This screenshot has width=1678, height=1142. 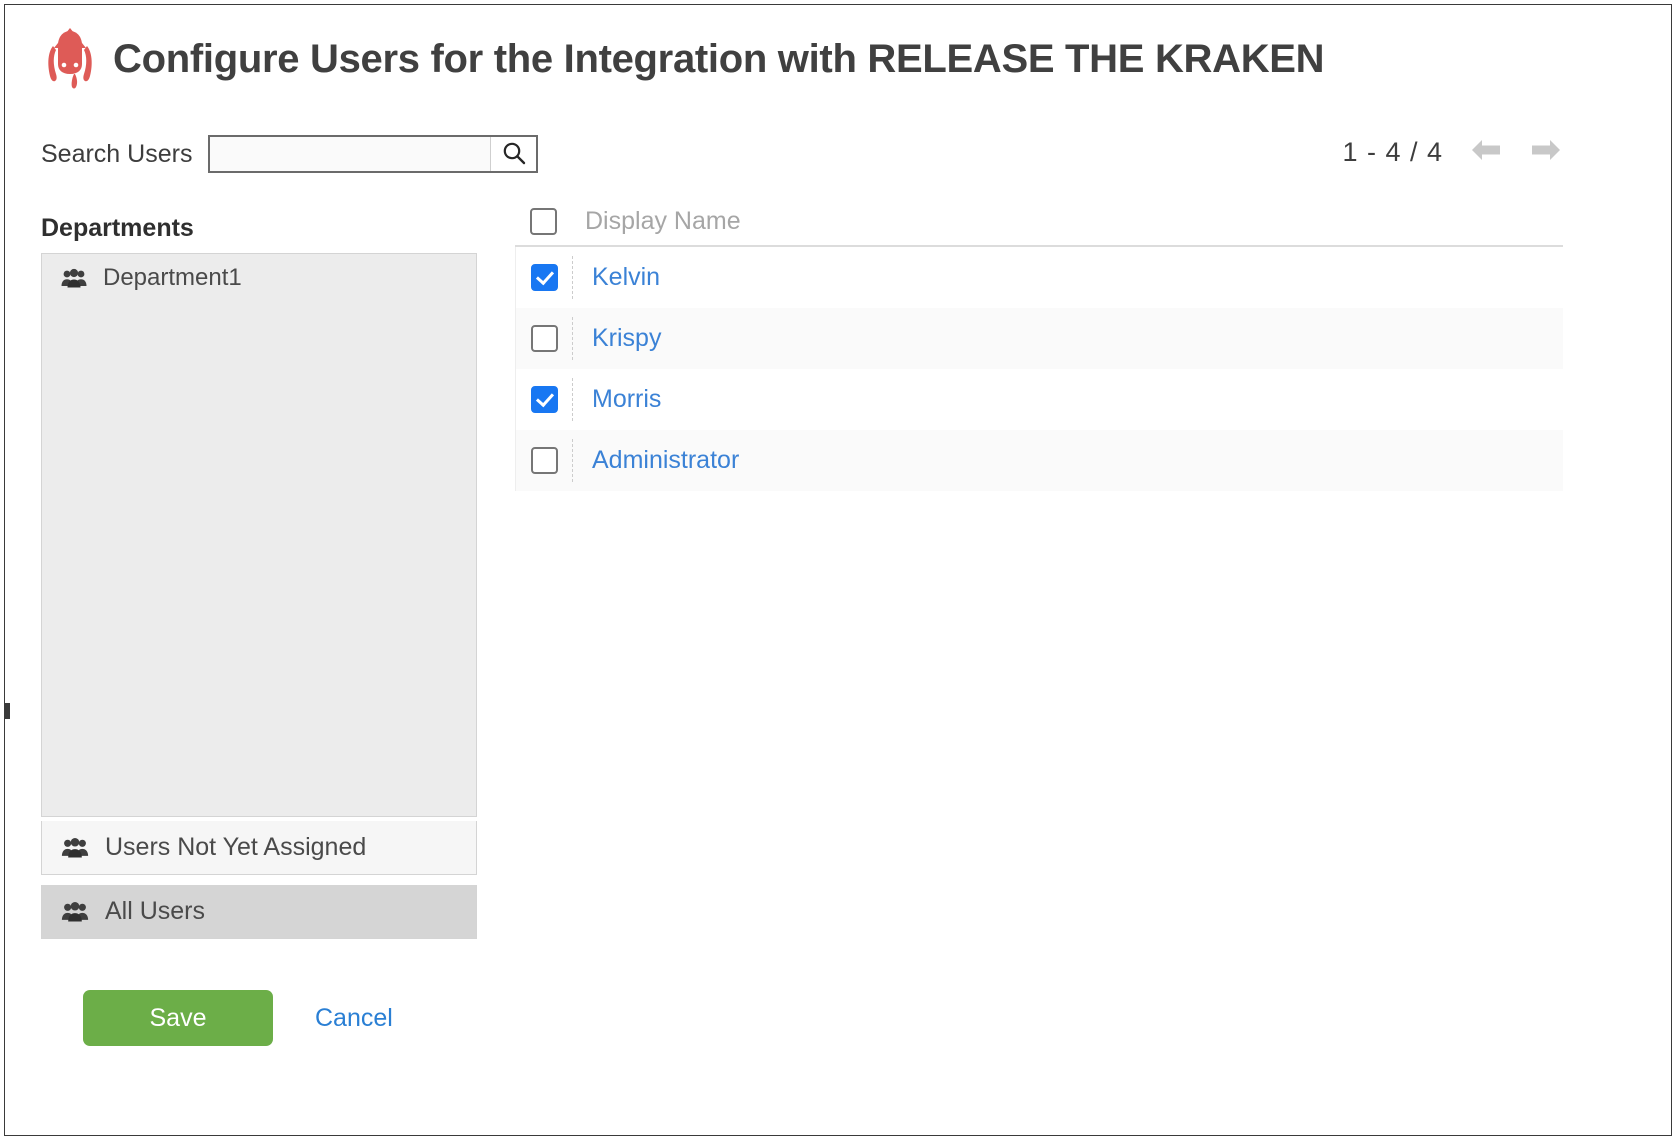 I want to click on edge-artifact, so click(x=7, y=711).